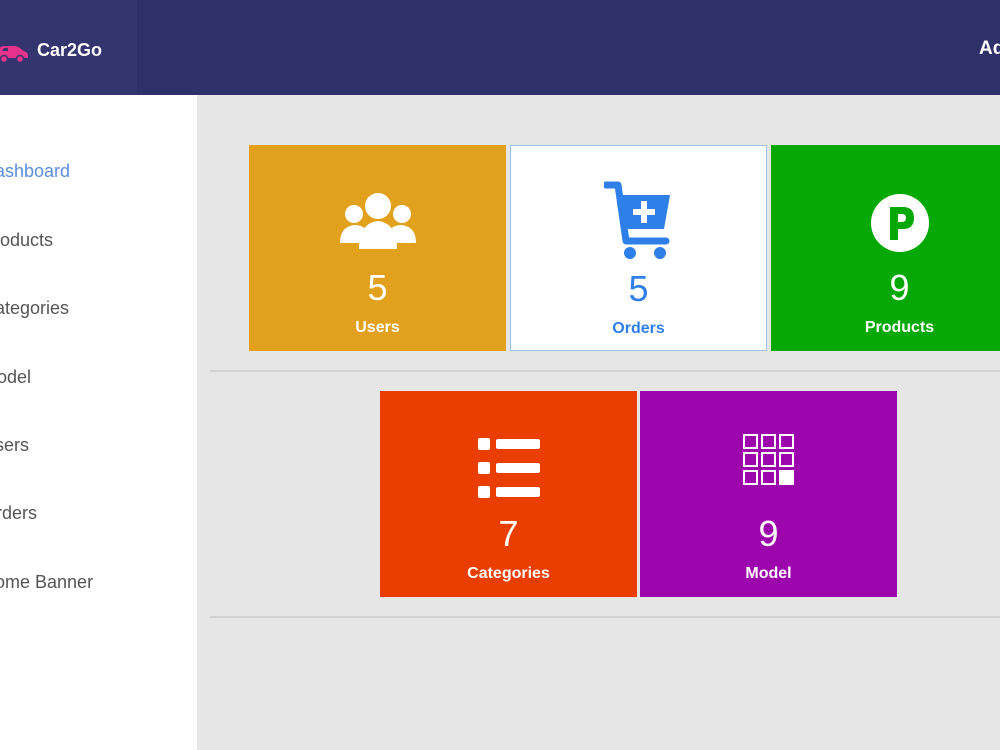 Image resolution: width=1000 pixels, height=750 pixels. I want to click on car-icon, so click(14, 55).